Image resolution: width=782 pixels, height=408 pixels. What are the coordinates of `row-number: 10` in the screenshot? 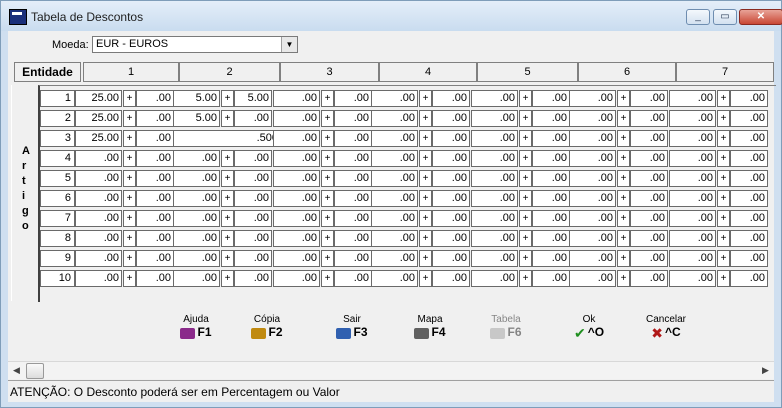 It's located at (57, 278).